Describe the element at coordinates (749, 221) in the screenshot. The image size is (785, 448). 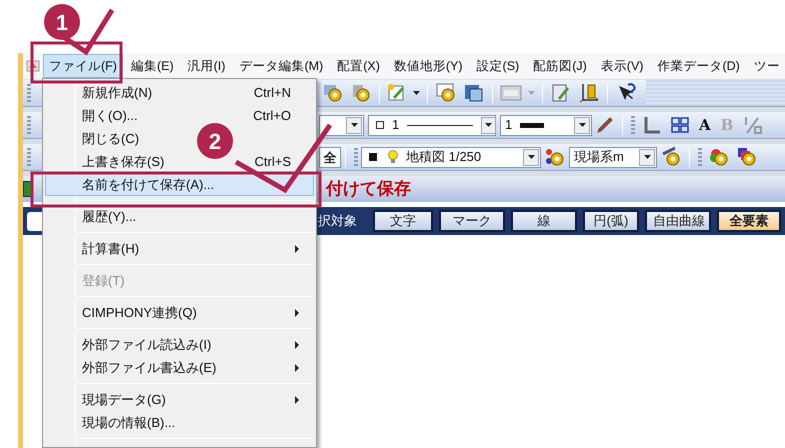
I see `filter-button: 全要素` at that location.